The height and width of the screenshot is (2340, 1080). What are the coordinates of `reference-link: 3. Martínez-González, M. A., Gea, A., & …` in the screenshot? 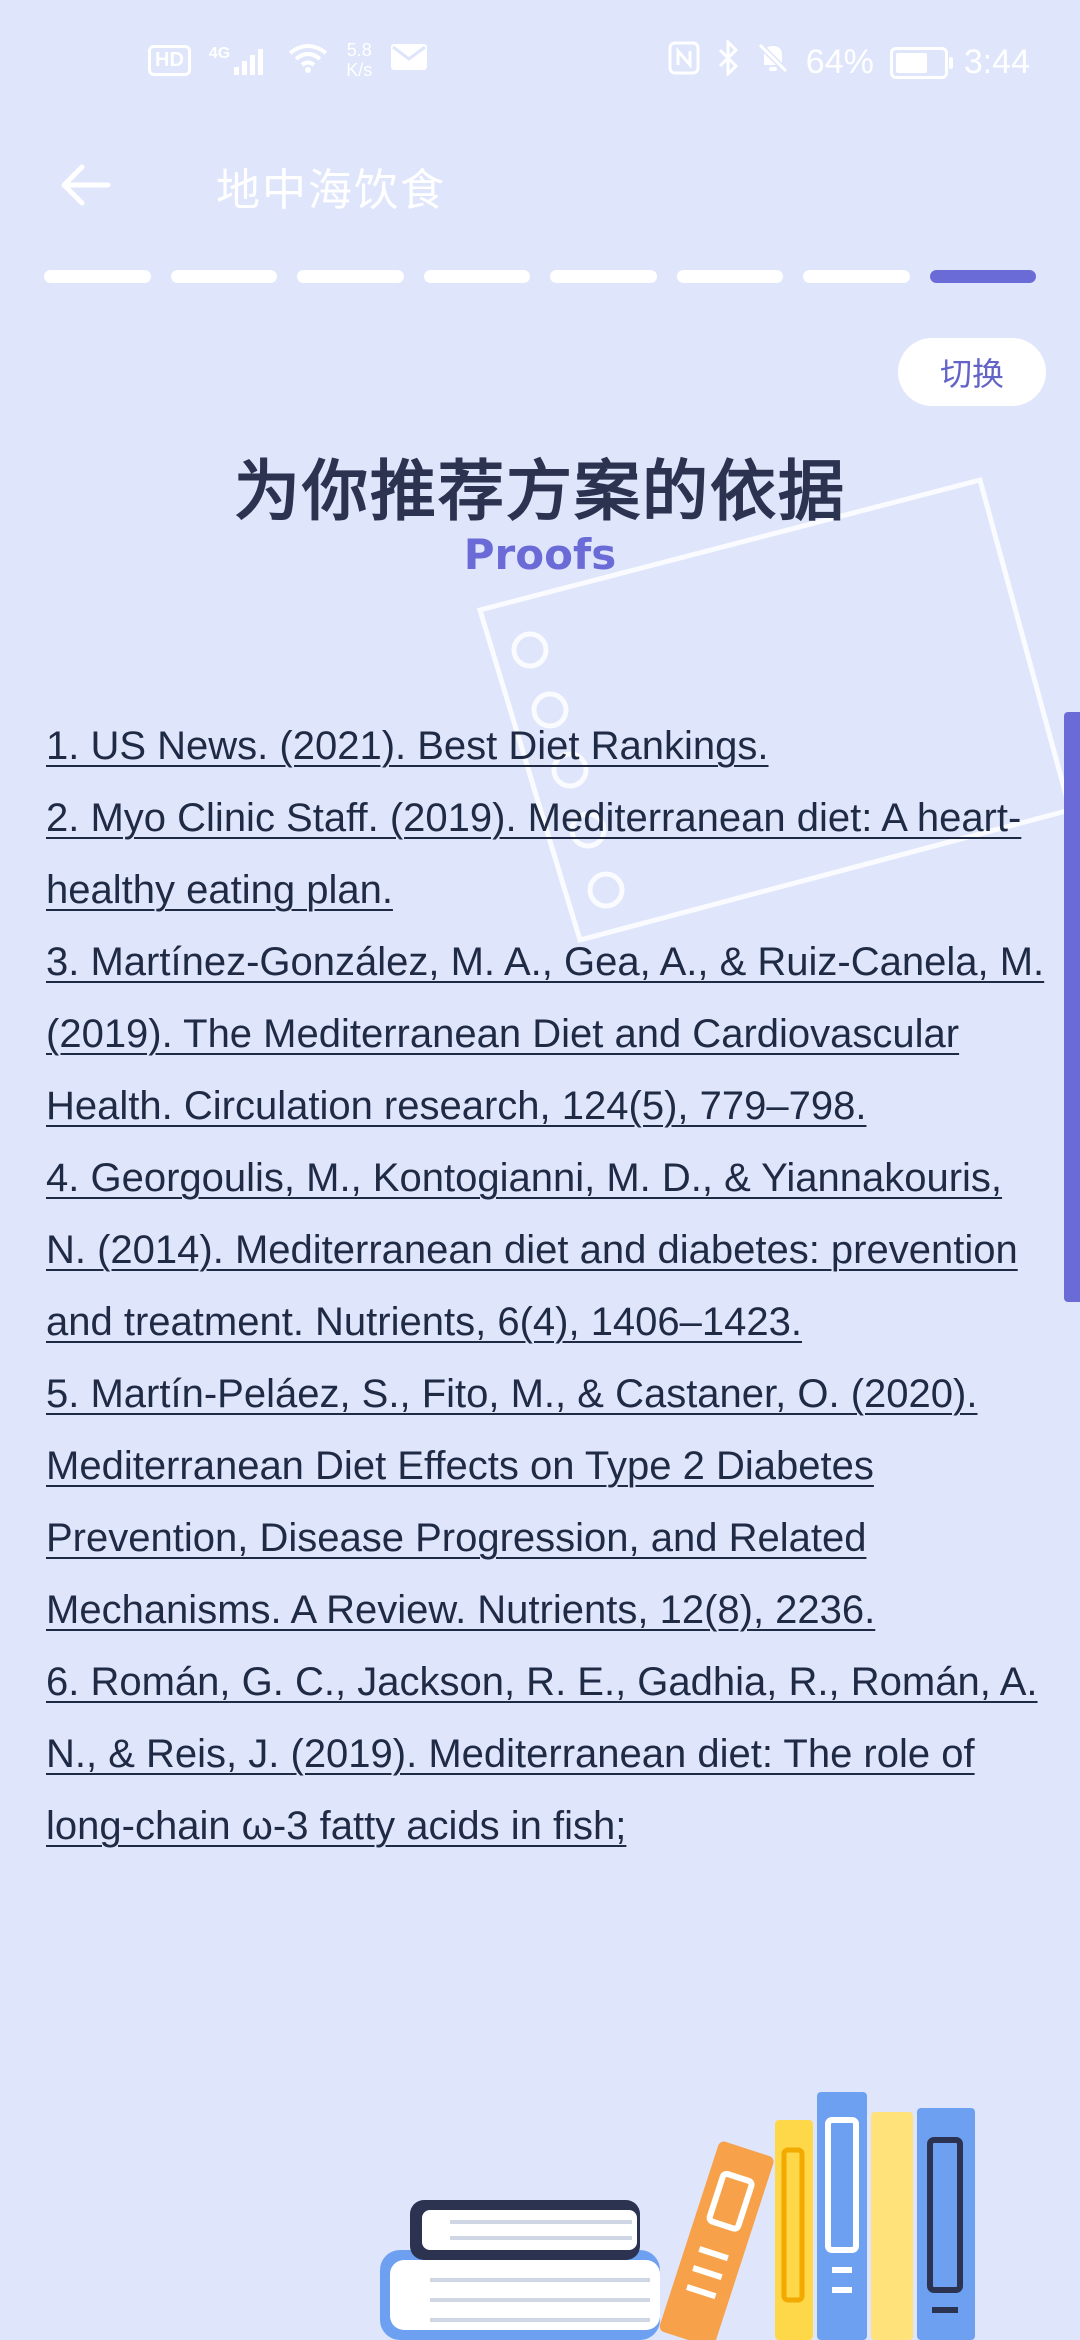 It's located at (546, 1034).